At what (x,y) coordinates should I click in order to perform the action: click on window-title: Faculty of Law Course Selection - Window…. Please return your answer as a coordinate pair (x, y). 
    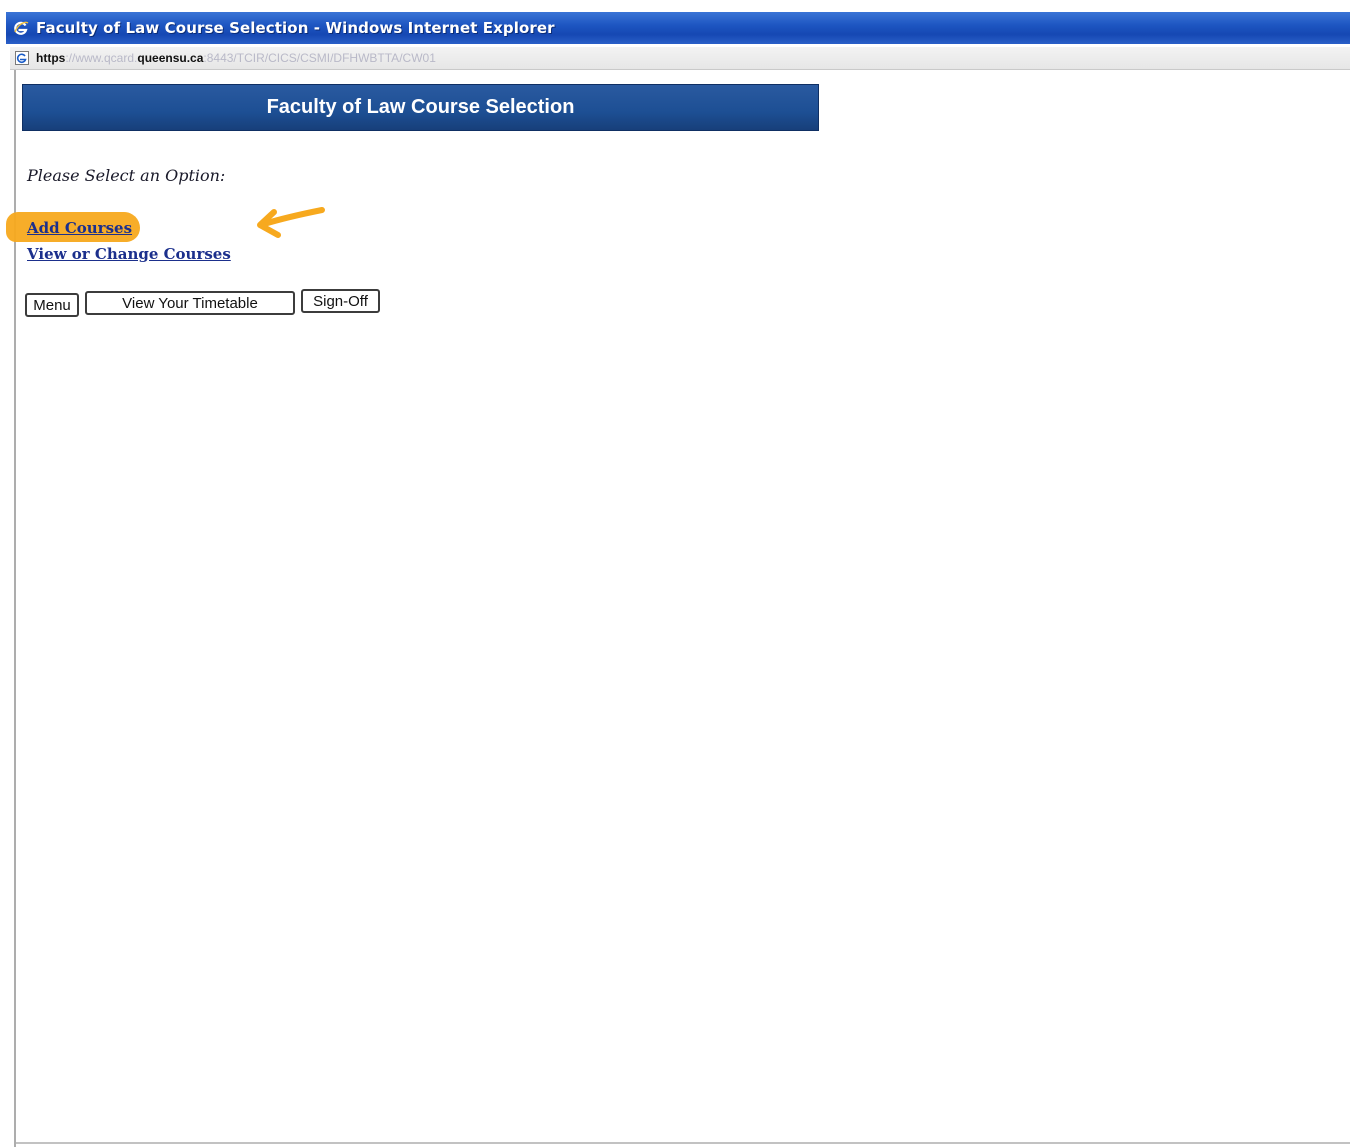
    Looking at the image, I should click on (295, 28).